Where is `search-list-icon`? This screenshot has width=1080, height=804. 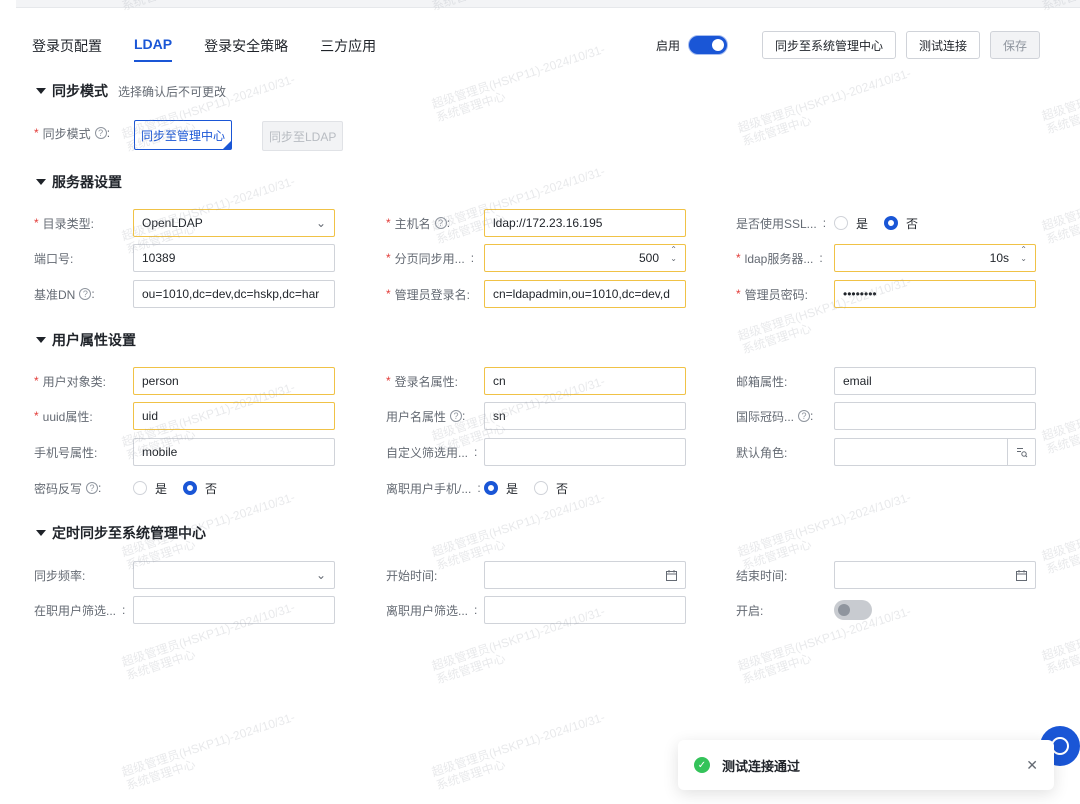 search-list-icon is located at coordinates (1021, 452).